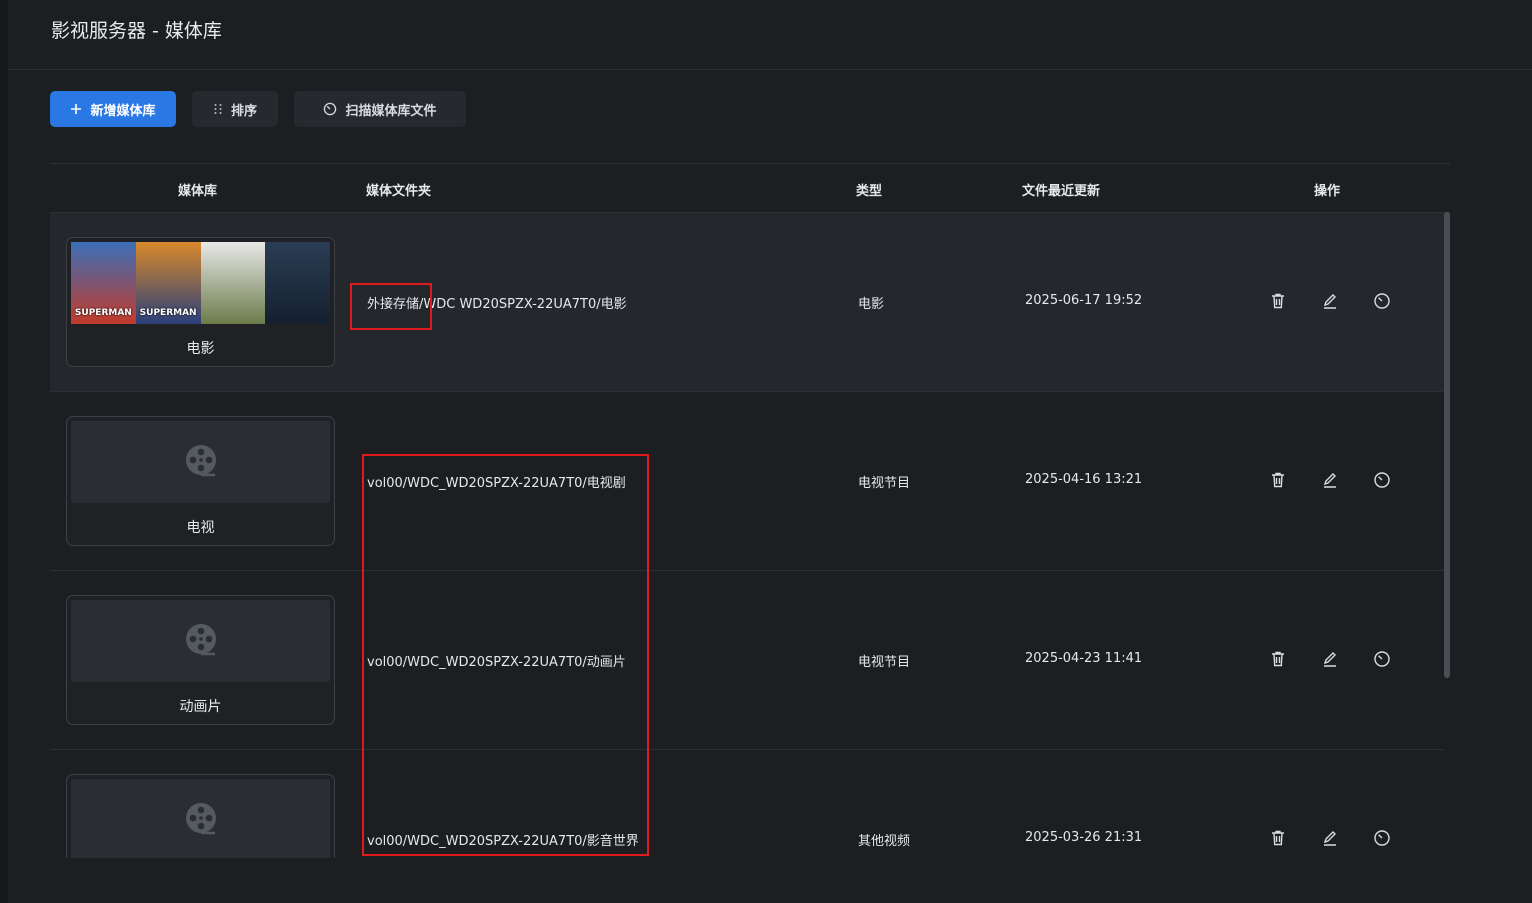  I want to click on plus-icon, so click(76, 109).